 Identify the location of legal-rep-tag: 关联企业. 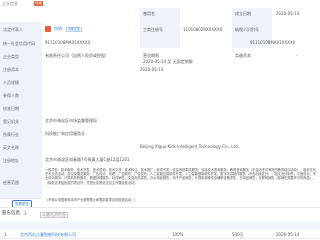
(74, 29).